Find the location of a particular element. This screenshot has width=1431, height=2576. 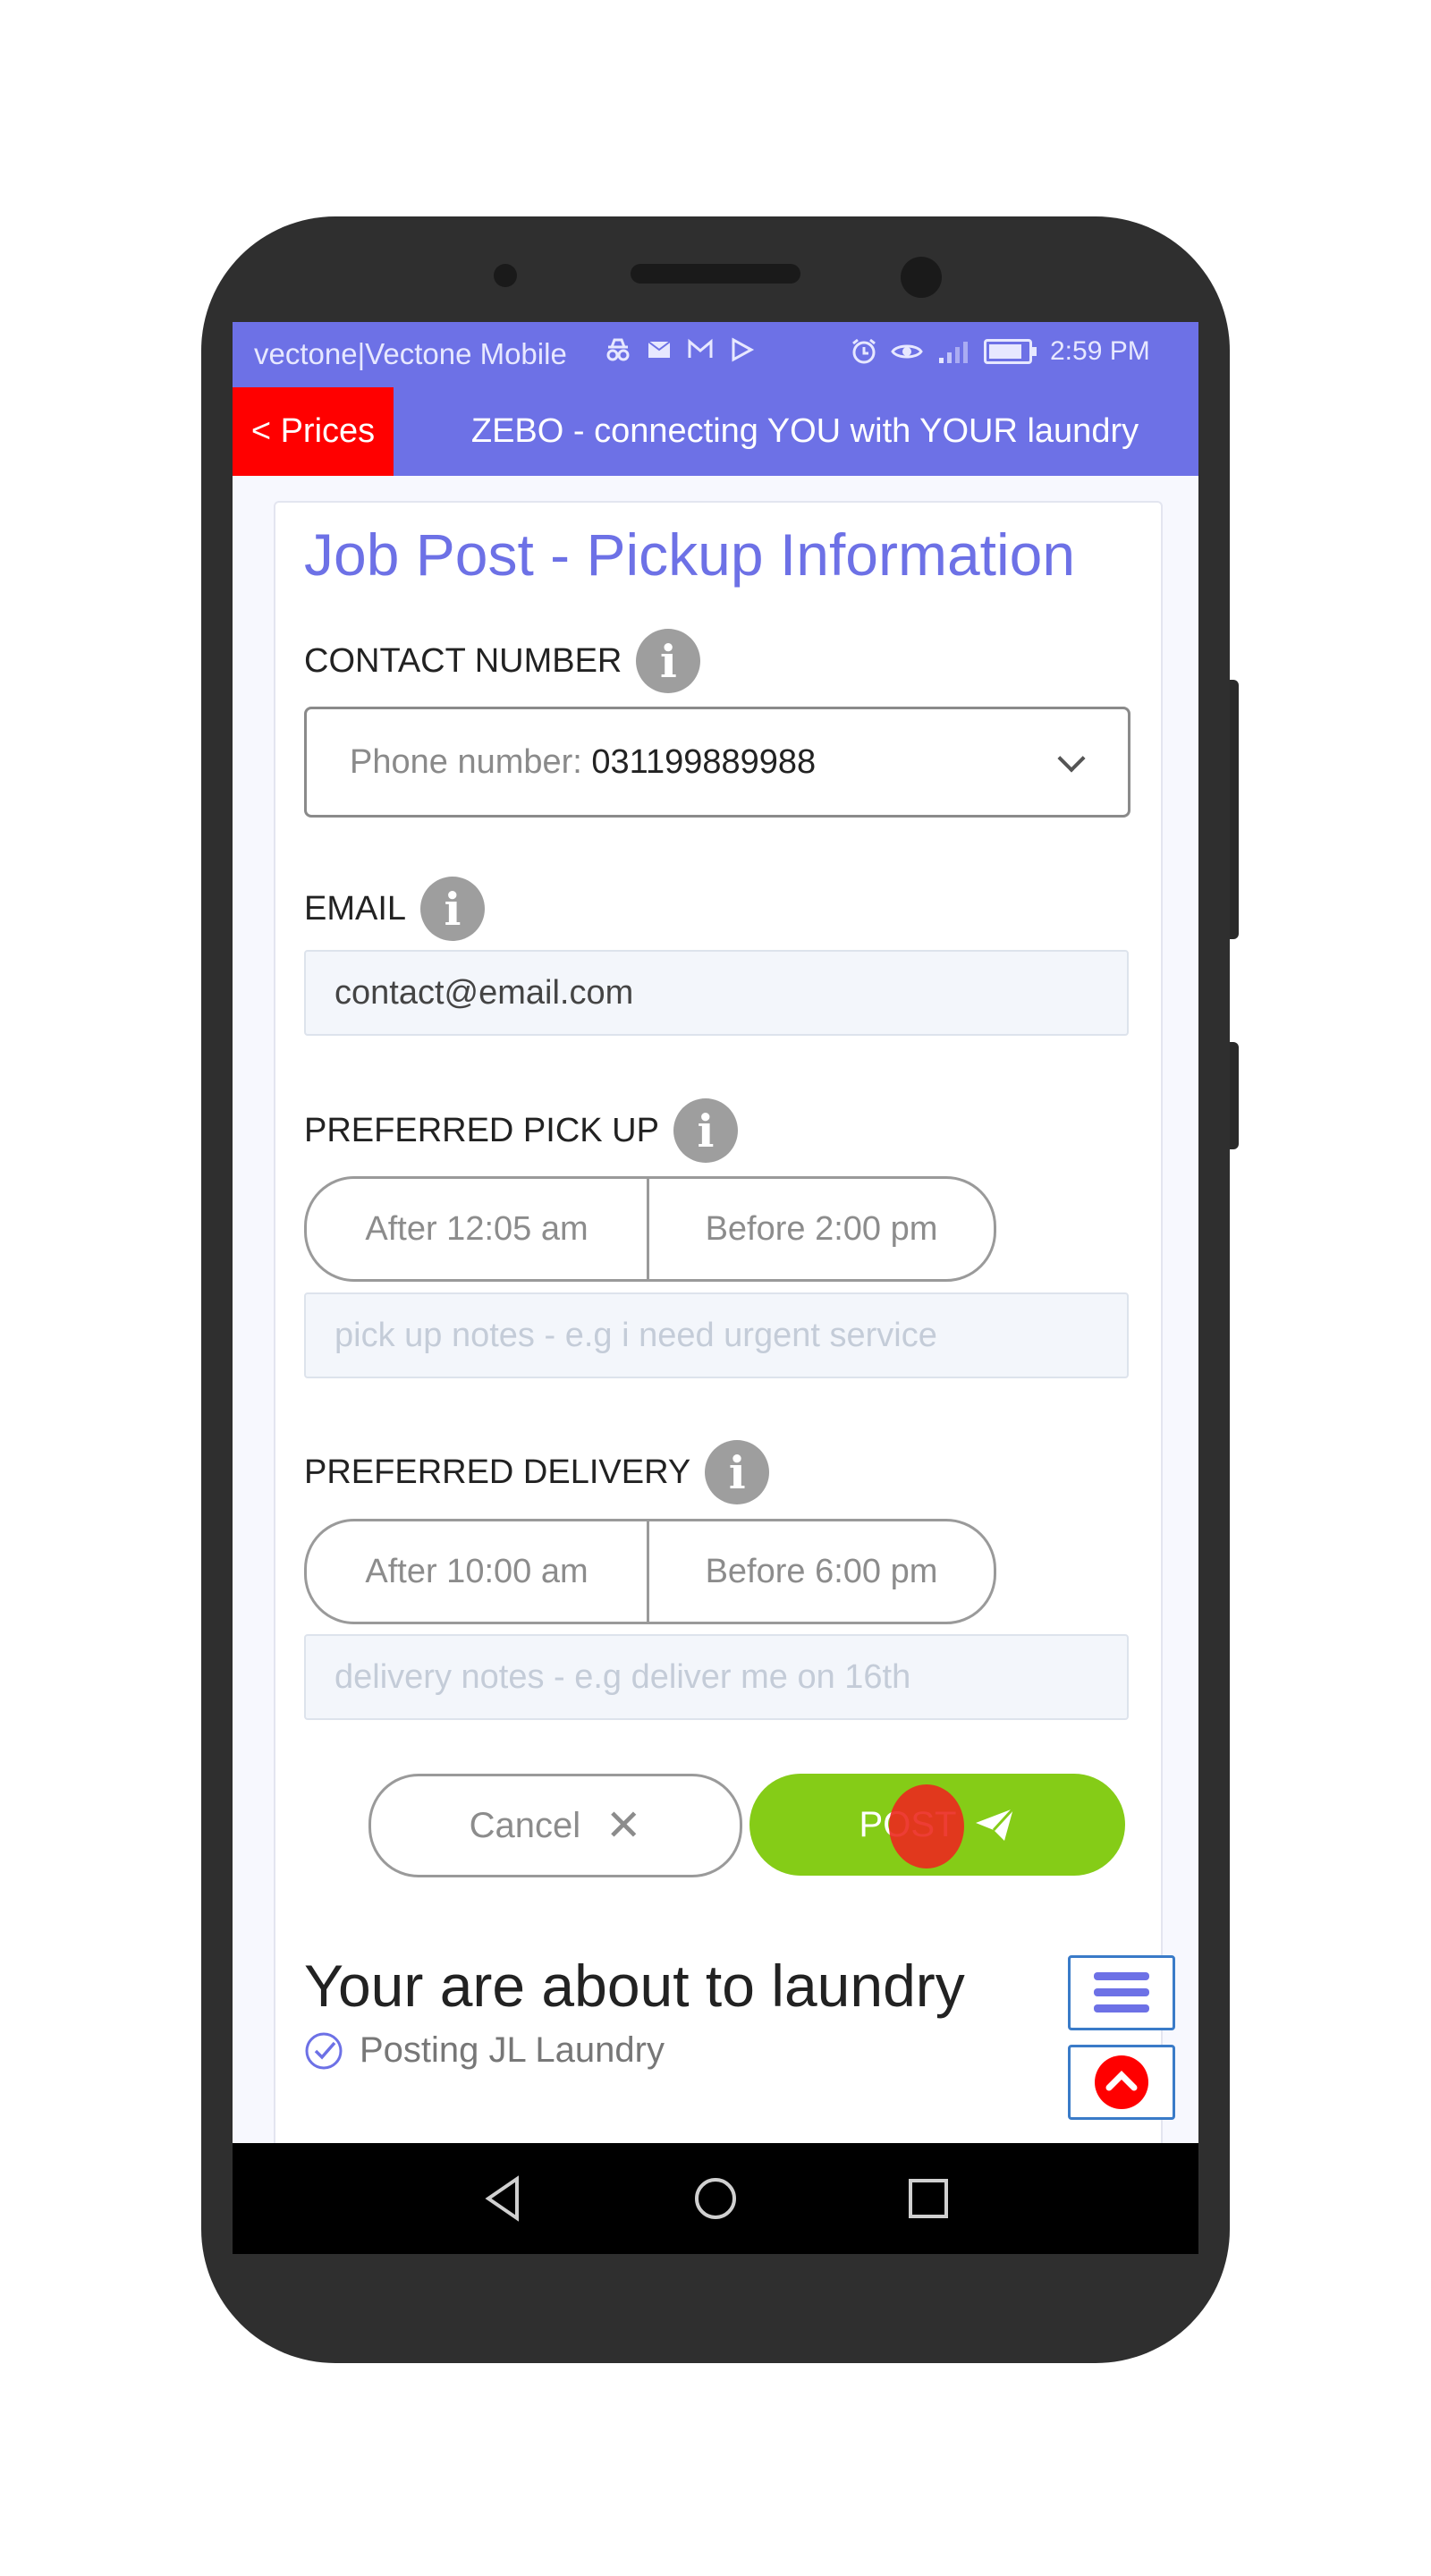

page-title: Job Post - Pickup Information is located at coordinates (690, 554).